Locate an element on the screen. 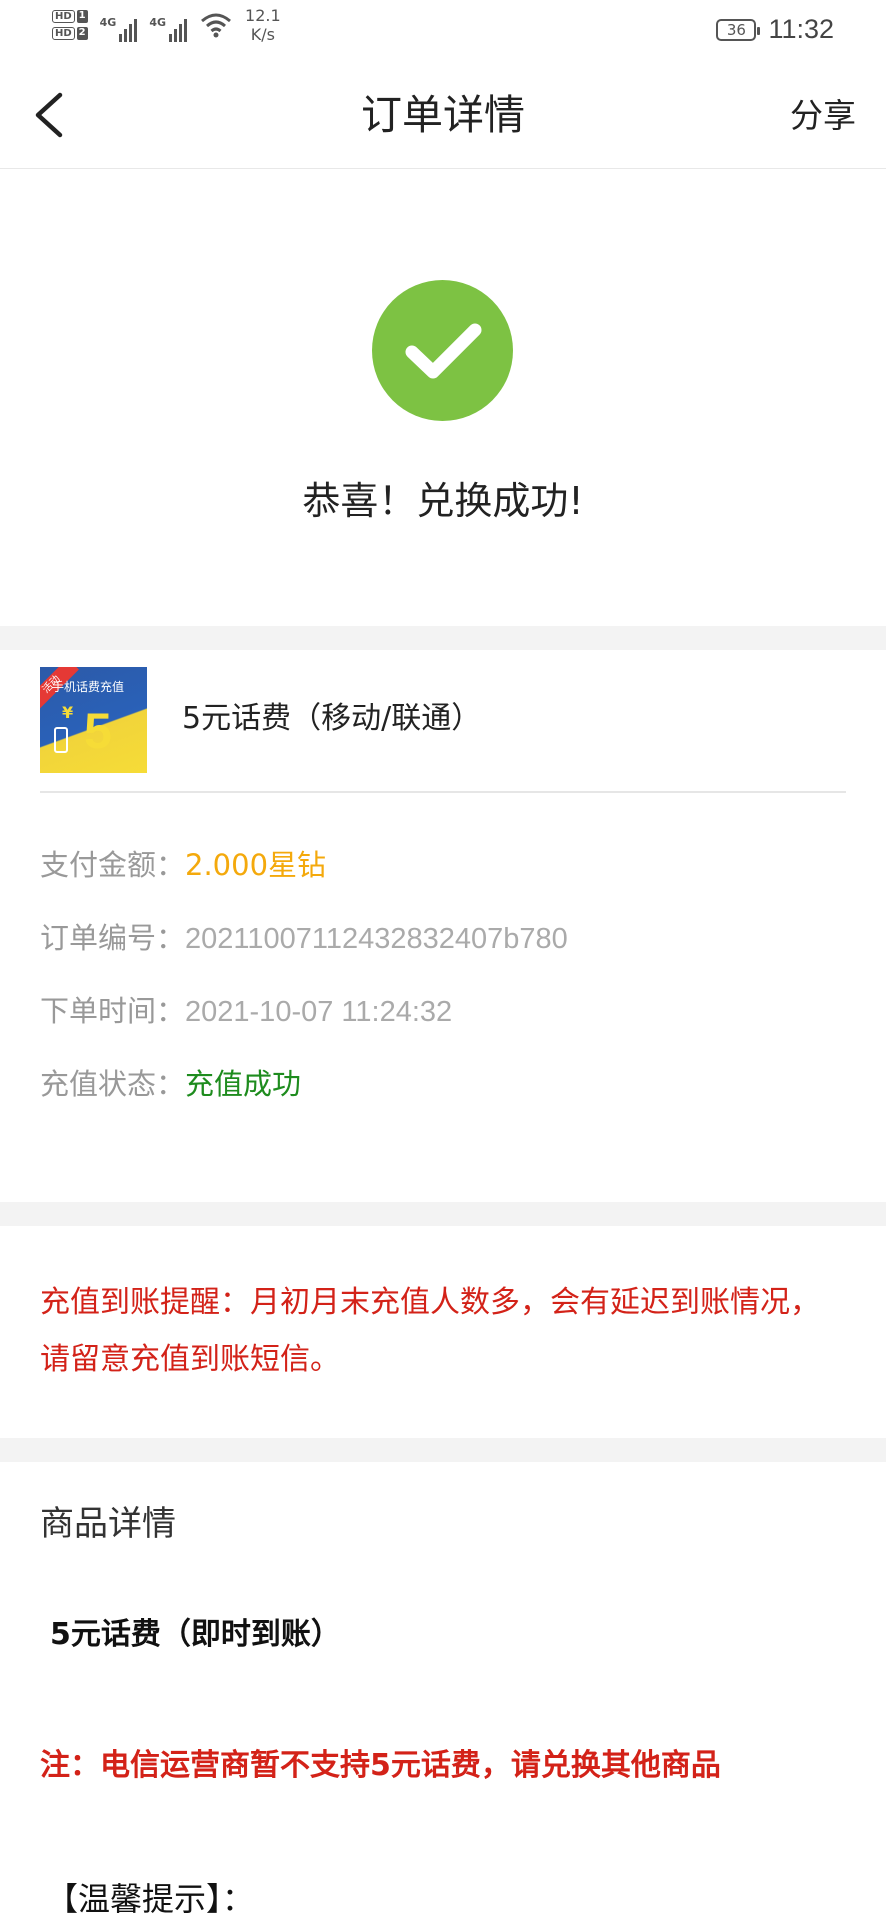 Image resolution: width=886 pixels, height=1920 pixels. phone-icon is located at coordinates (61, 740).